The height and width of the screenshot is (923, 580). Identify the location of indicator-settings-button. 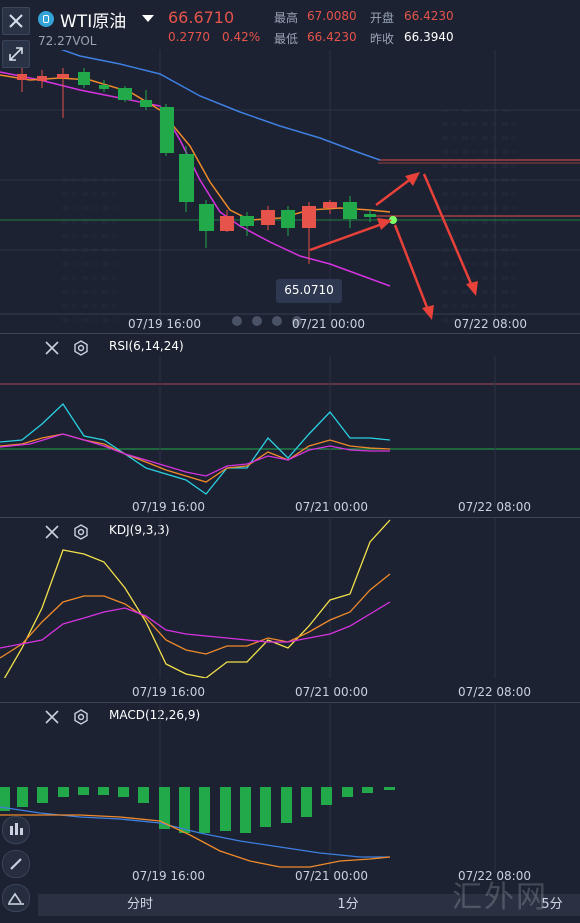
(16, 830).